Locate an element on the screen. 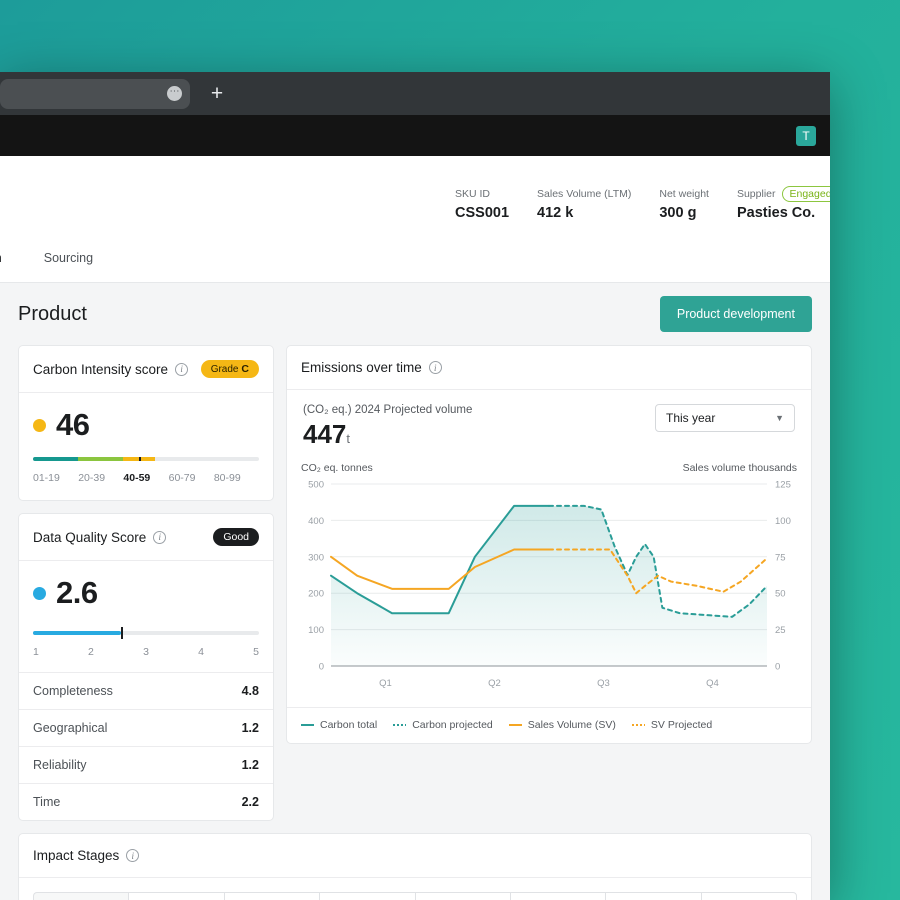 This screenshot has width=900, height=900. stage-tab-processing: Processing is located at coordinates (176, 896).